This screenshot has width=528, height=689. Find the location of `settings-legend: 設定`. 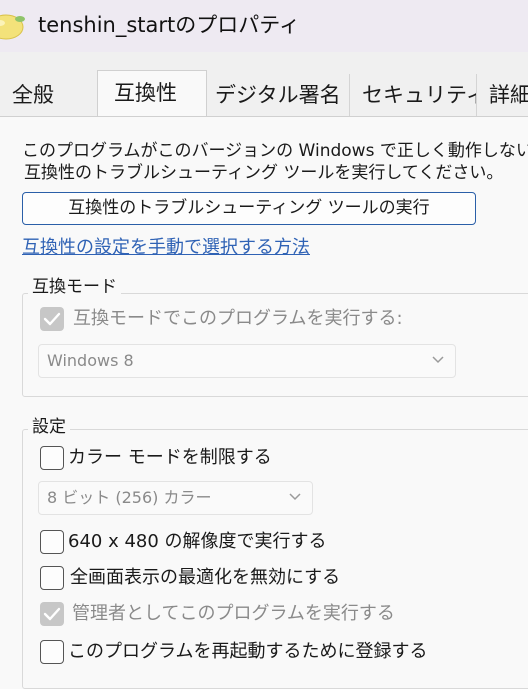

settings-legend: 設定 is located at coordinates (49, 427).